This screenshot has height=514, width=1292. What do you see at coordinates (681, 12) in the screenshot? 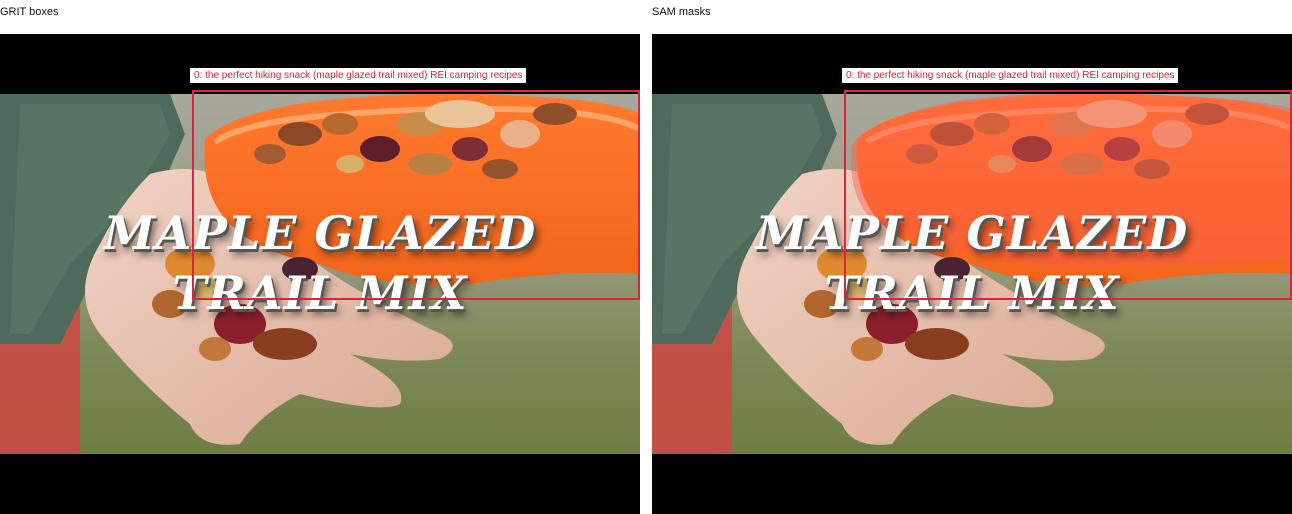
I see `panel-title: SAM masks` at bounding box center [681, 12].